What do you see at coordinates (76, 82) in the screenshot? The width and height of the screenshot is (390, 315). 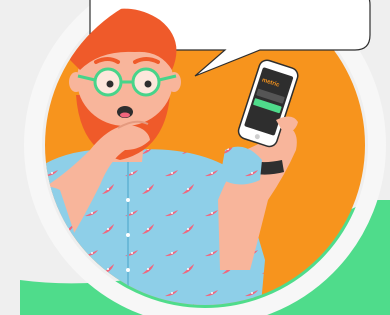 I see `left-ear` at bounding box center [76, 82].